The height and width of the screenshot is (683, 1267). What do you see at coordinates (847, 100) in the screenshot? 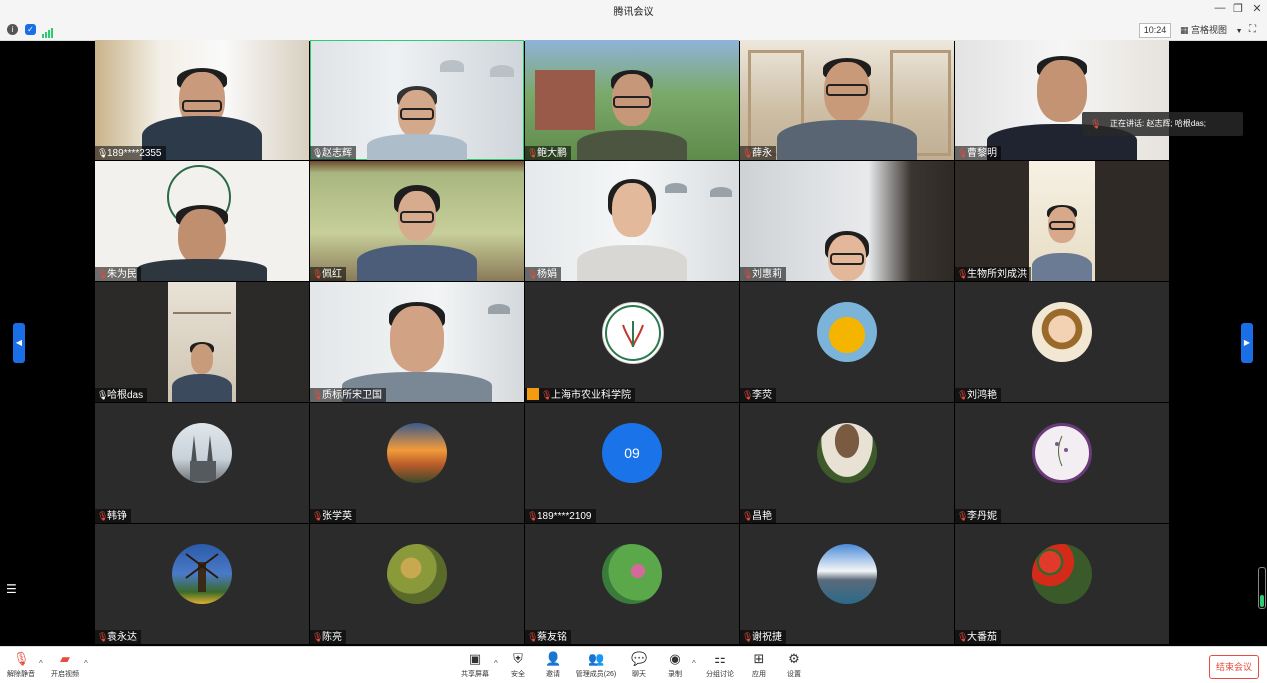
I see `participant-tile: 🎙薛永` at bounding box center [847, 100].